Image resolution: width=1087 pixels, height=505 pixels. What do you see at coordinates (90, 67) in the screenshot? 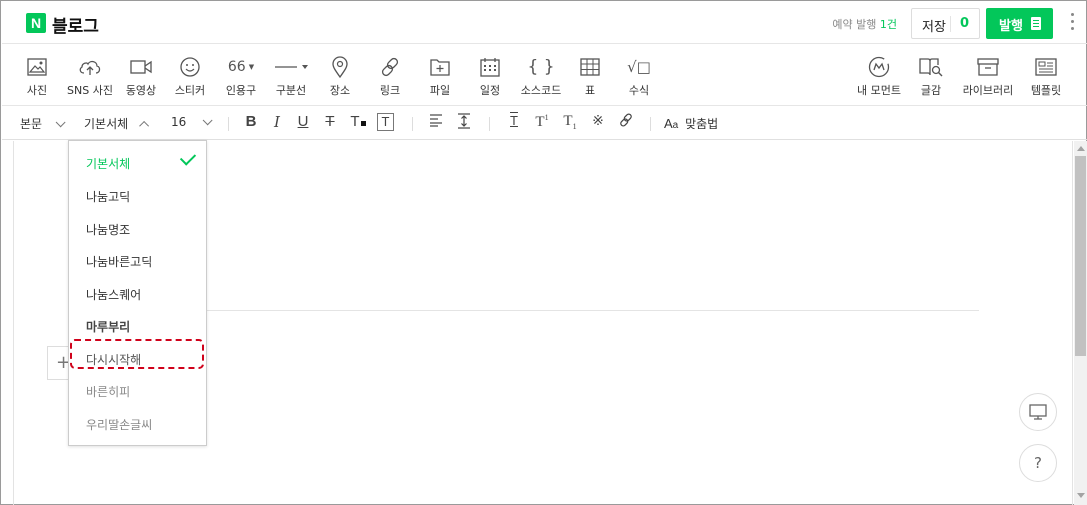
I see `cloud-upload-icon` at bounding box center [90, 67].